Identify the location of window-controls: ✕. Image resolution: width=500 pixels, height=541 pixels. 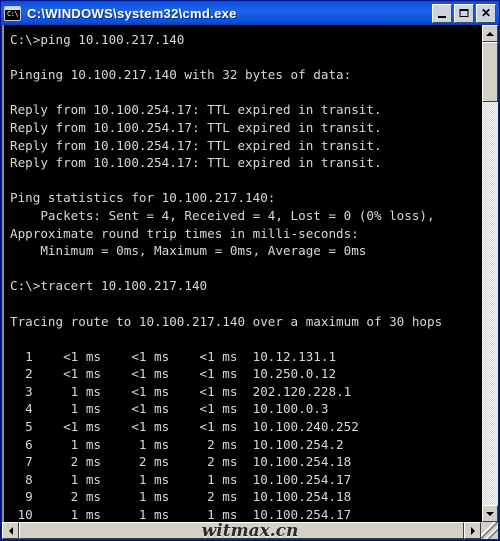
(464, 13).